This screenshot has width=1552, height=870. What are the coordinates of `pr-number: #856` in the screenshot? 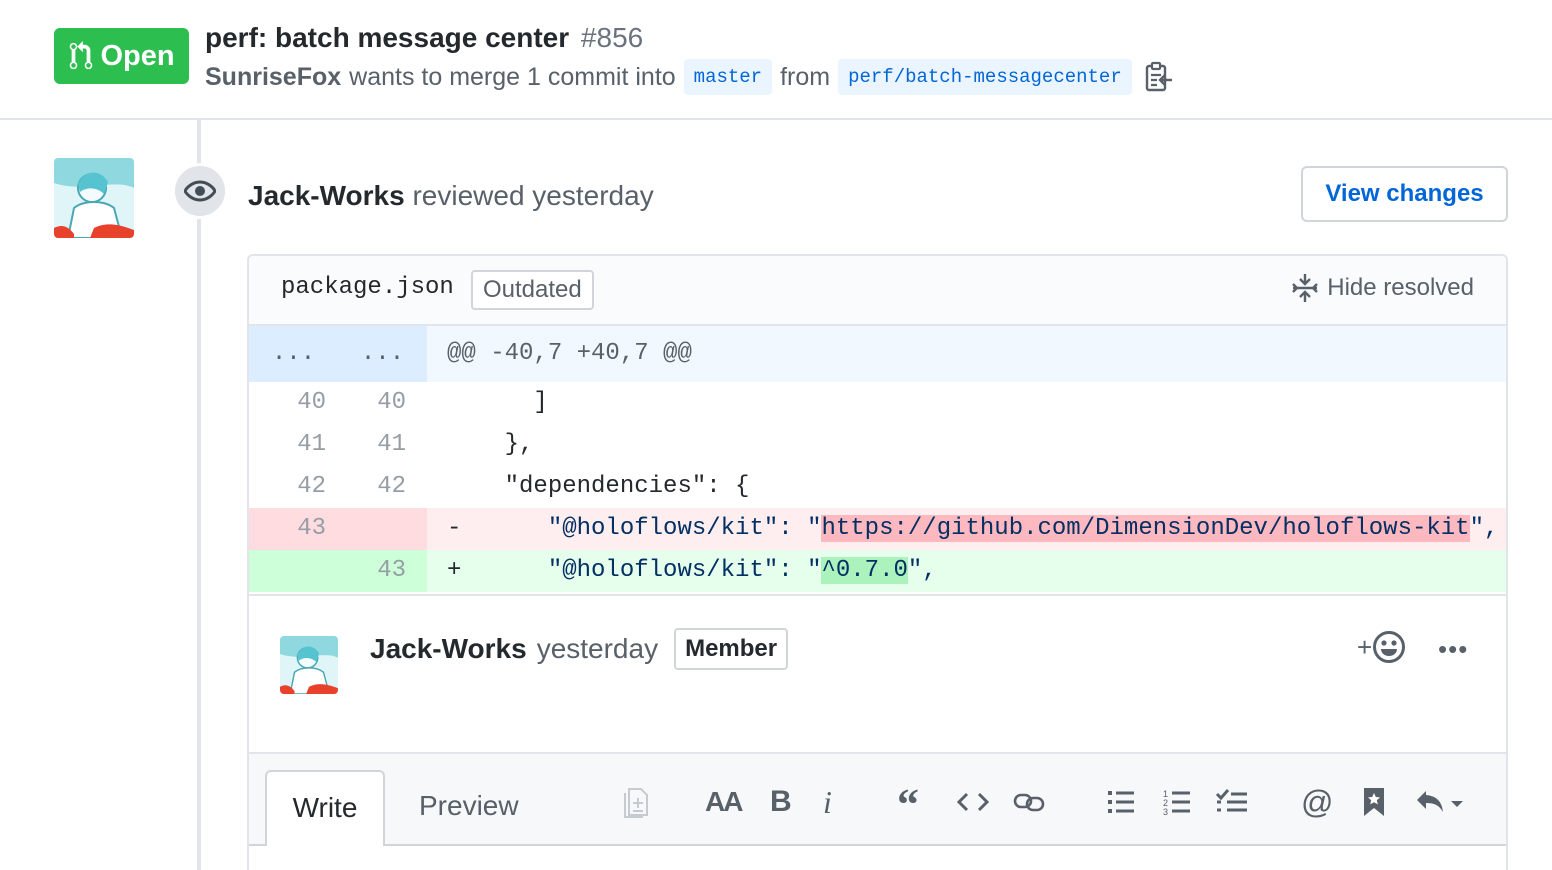 It's located at (612, 37).